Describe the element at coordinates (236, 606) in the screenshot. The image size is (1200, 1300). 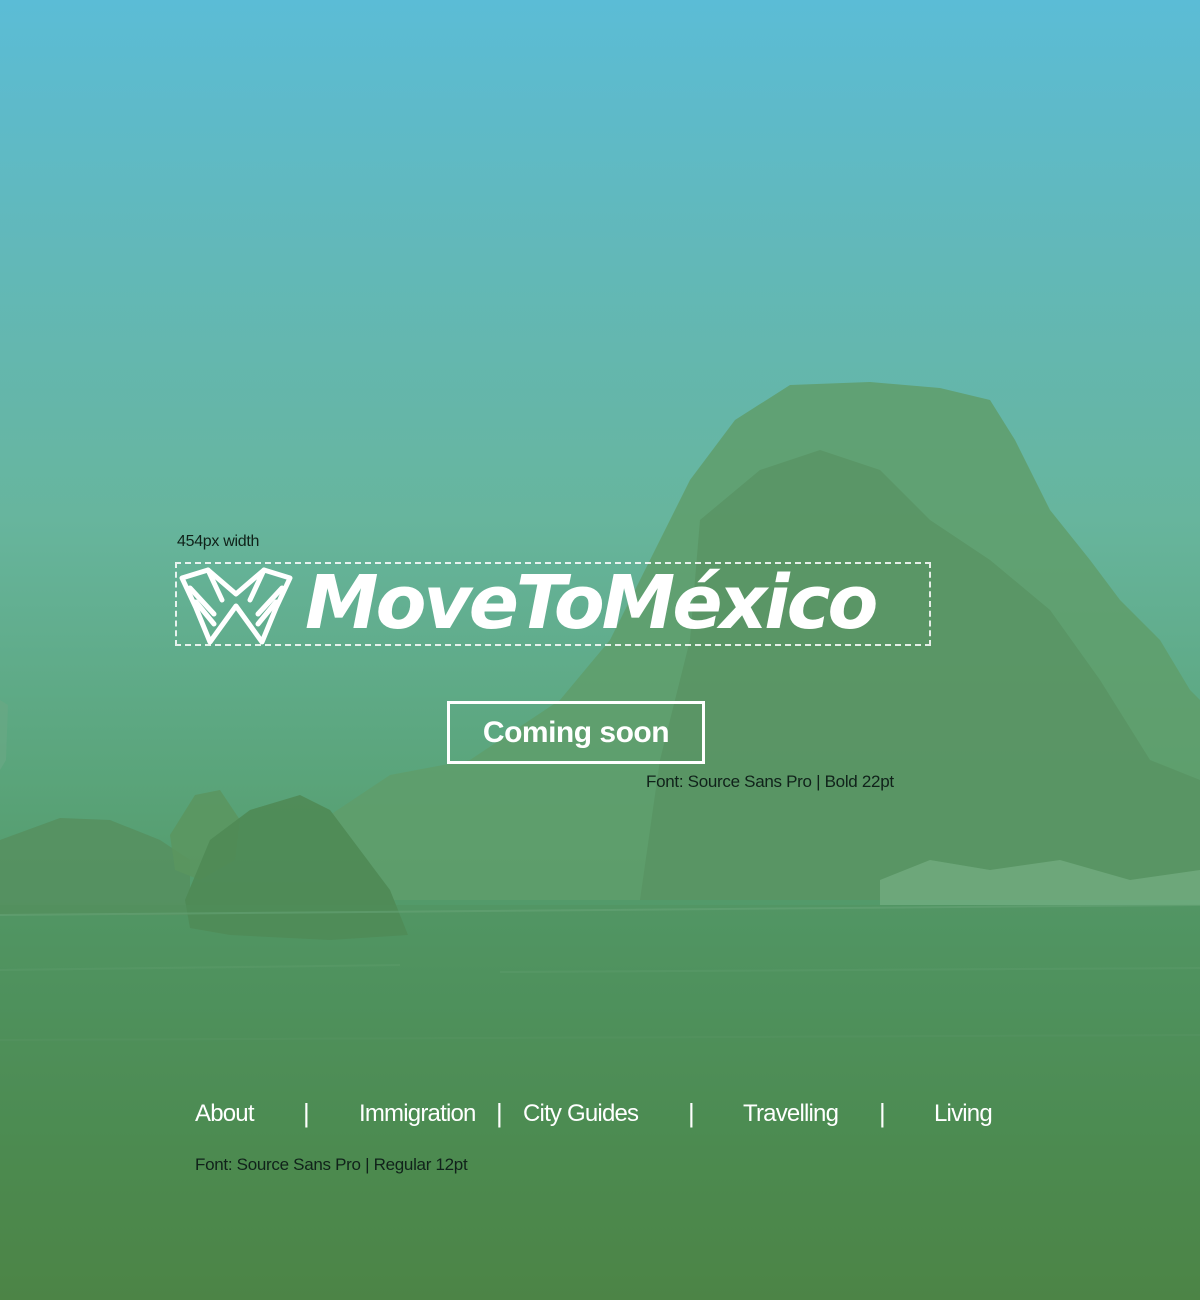
I see `winged-m-icon` at that location.